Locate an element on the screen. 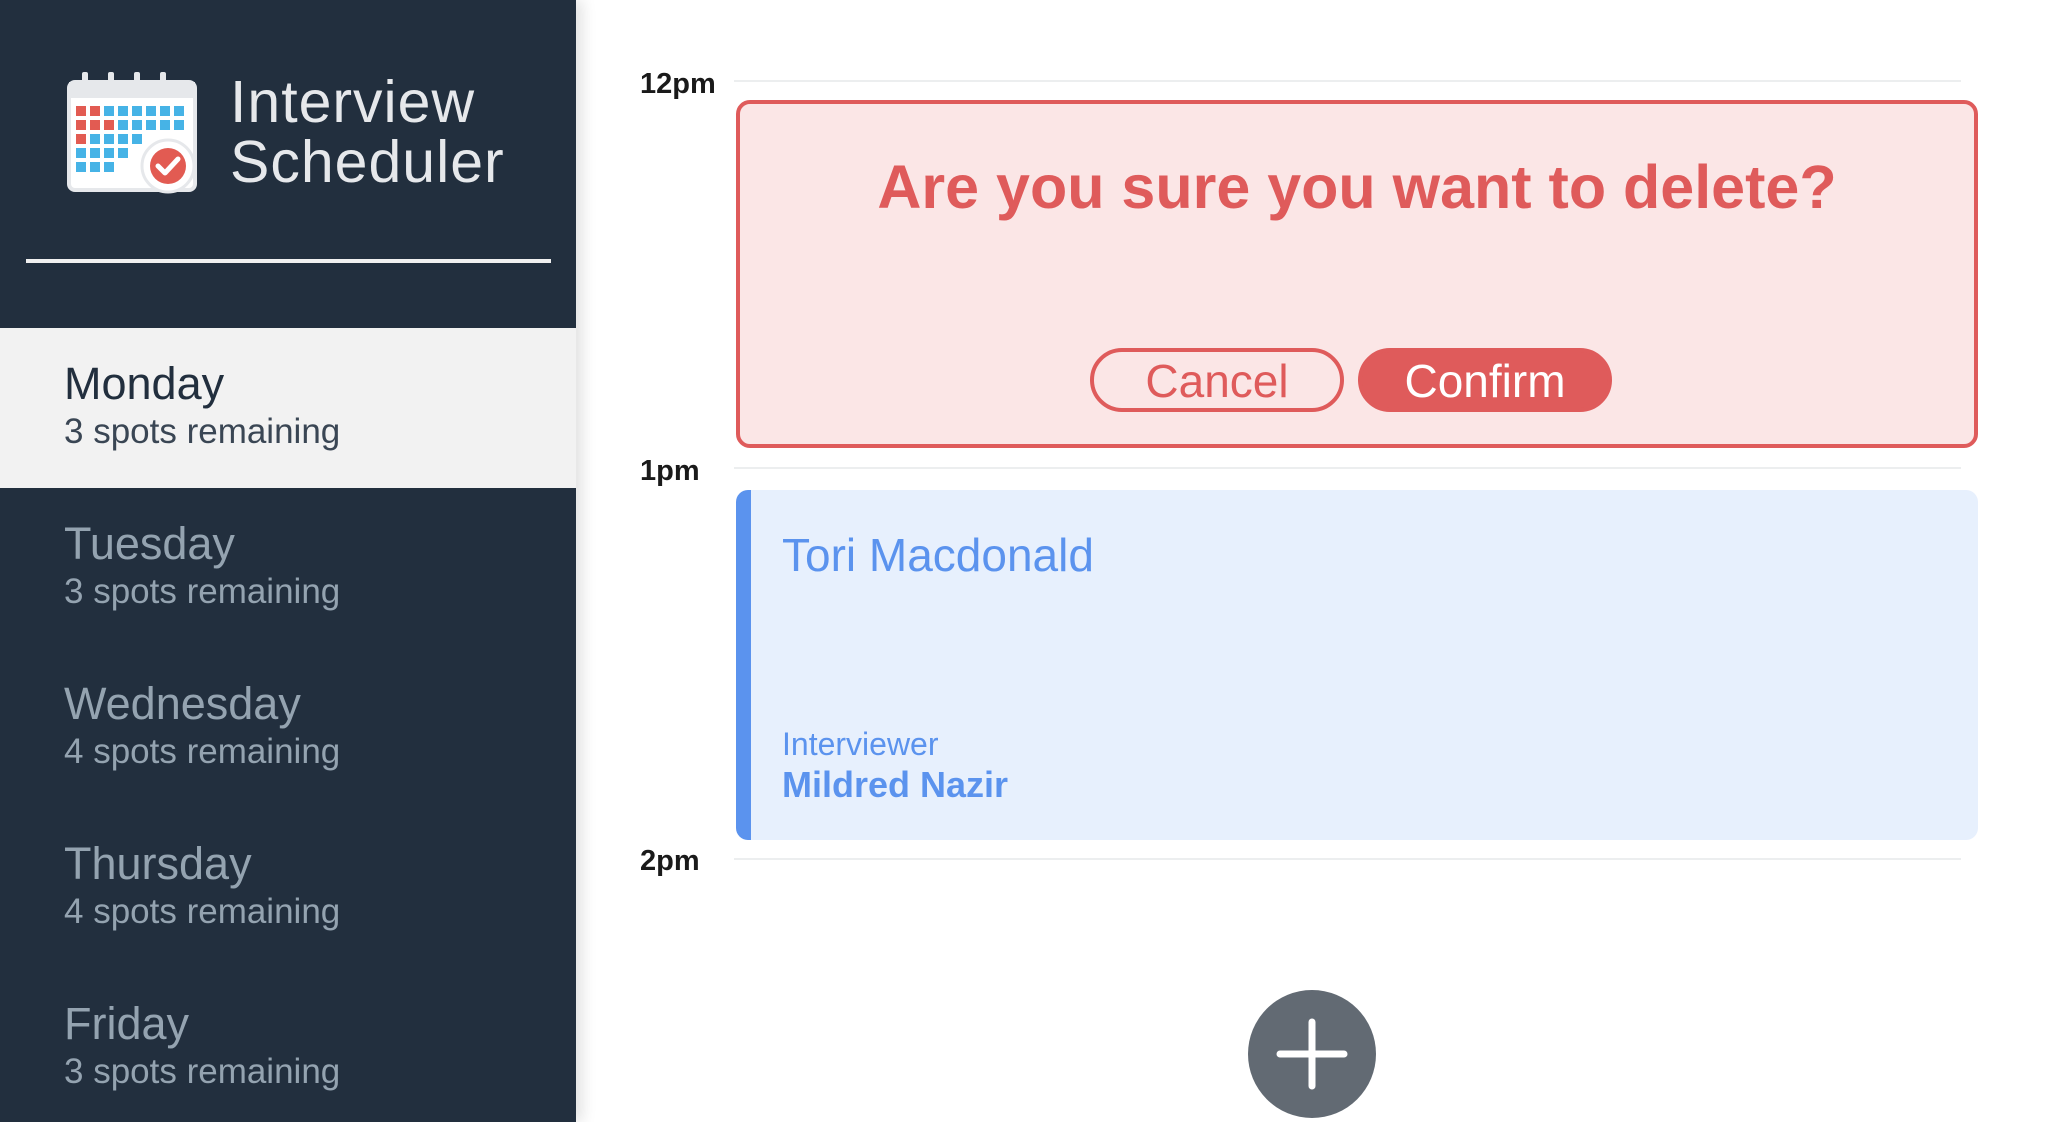  app-title: Interview Scheduler is located at coordinates (367, 132).